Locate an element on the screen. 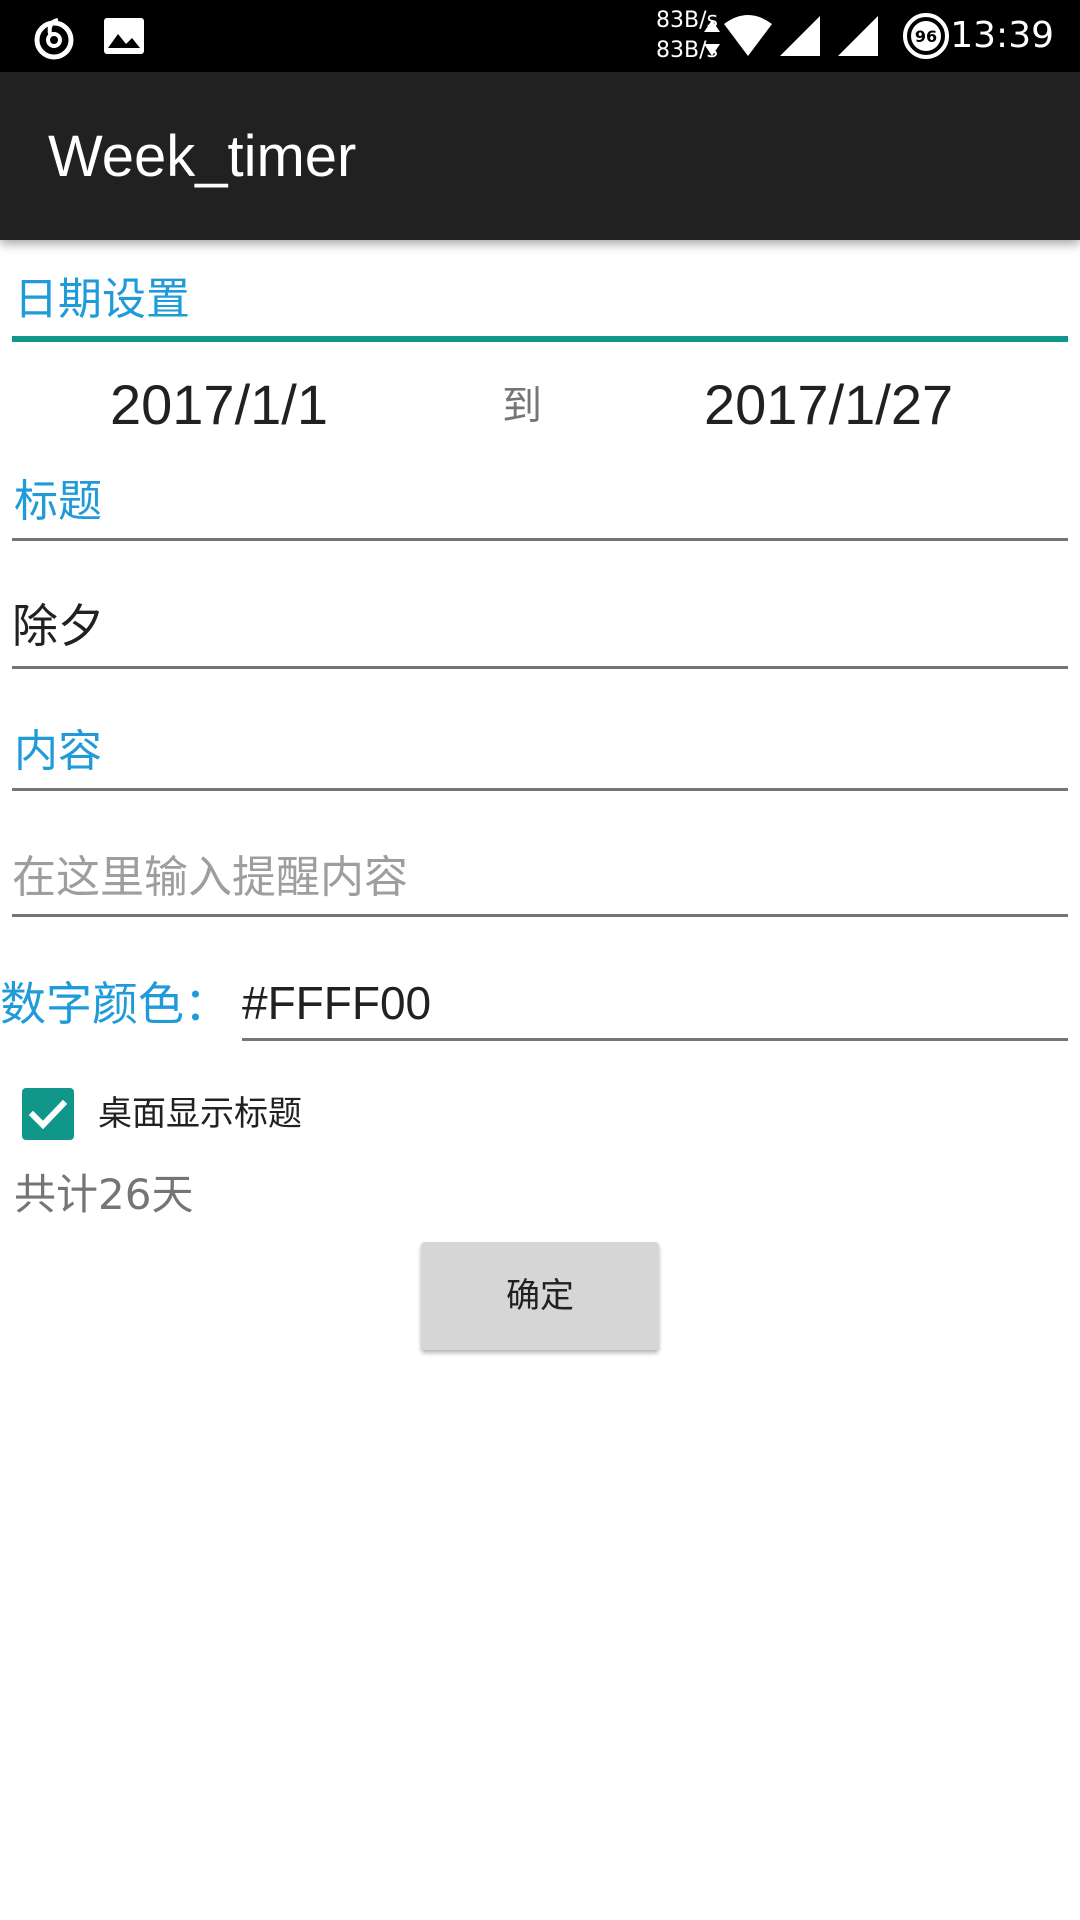 This screenshot has height=1920, width=1080. number-color-label: 数字颜色： is located at coordinates (115, 1004).